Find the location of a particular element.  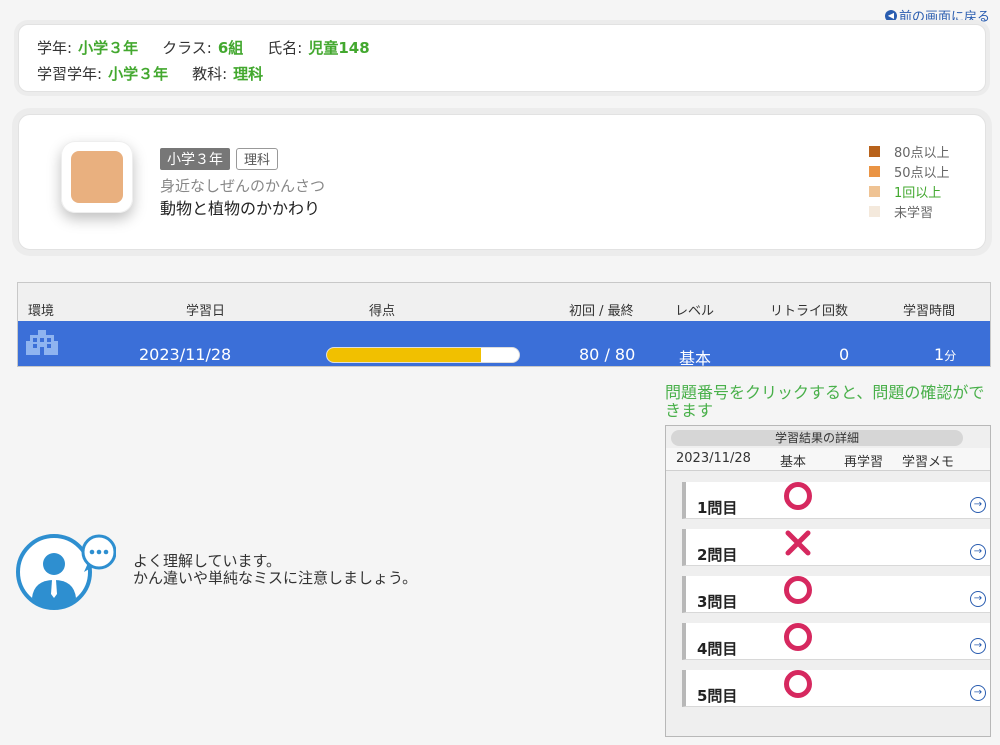

header-env: 環境 is located at coordinates (41, 311).